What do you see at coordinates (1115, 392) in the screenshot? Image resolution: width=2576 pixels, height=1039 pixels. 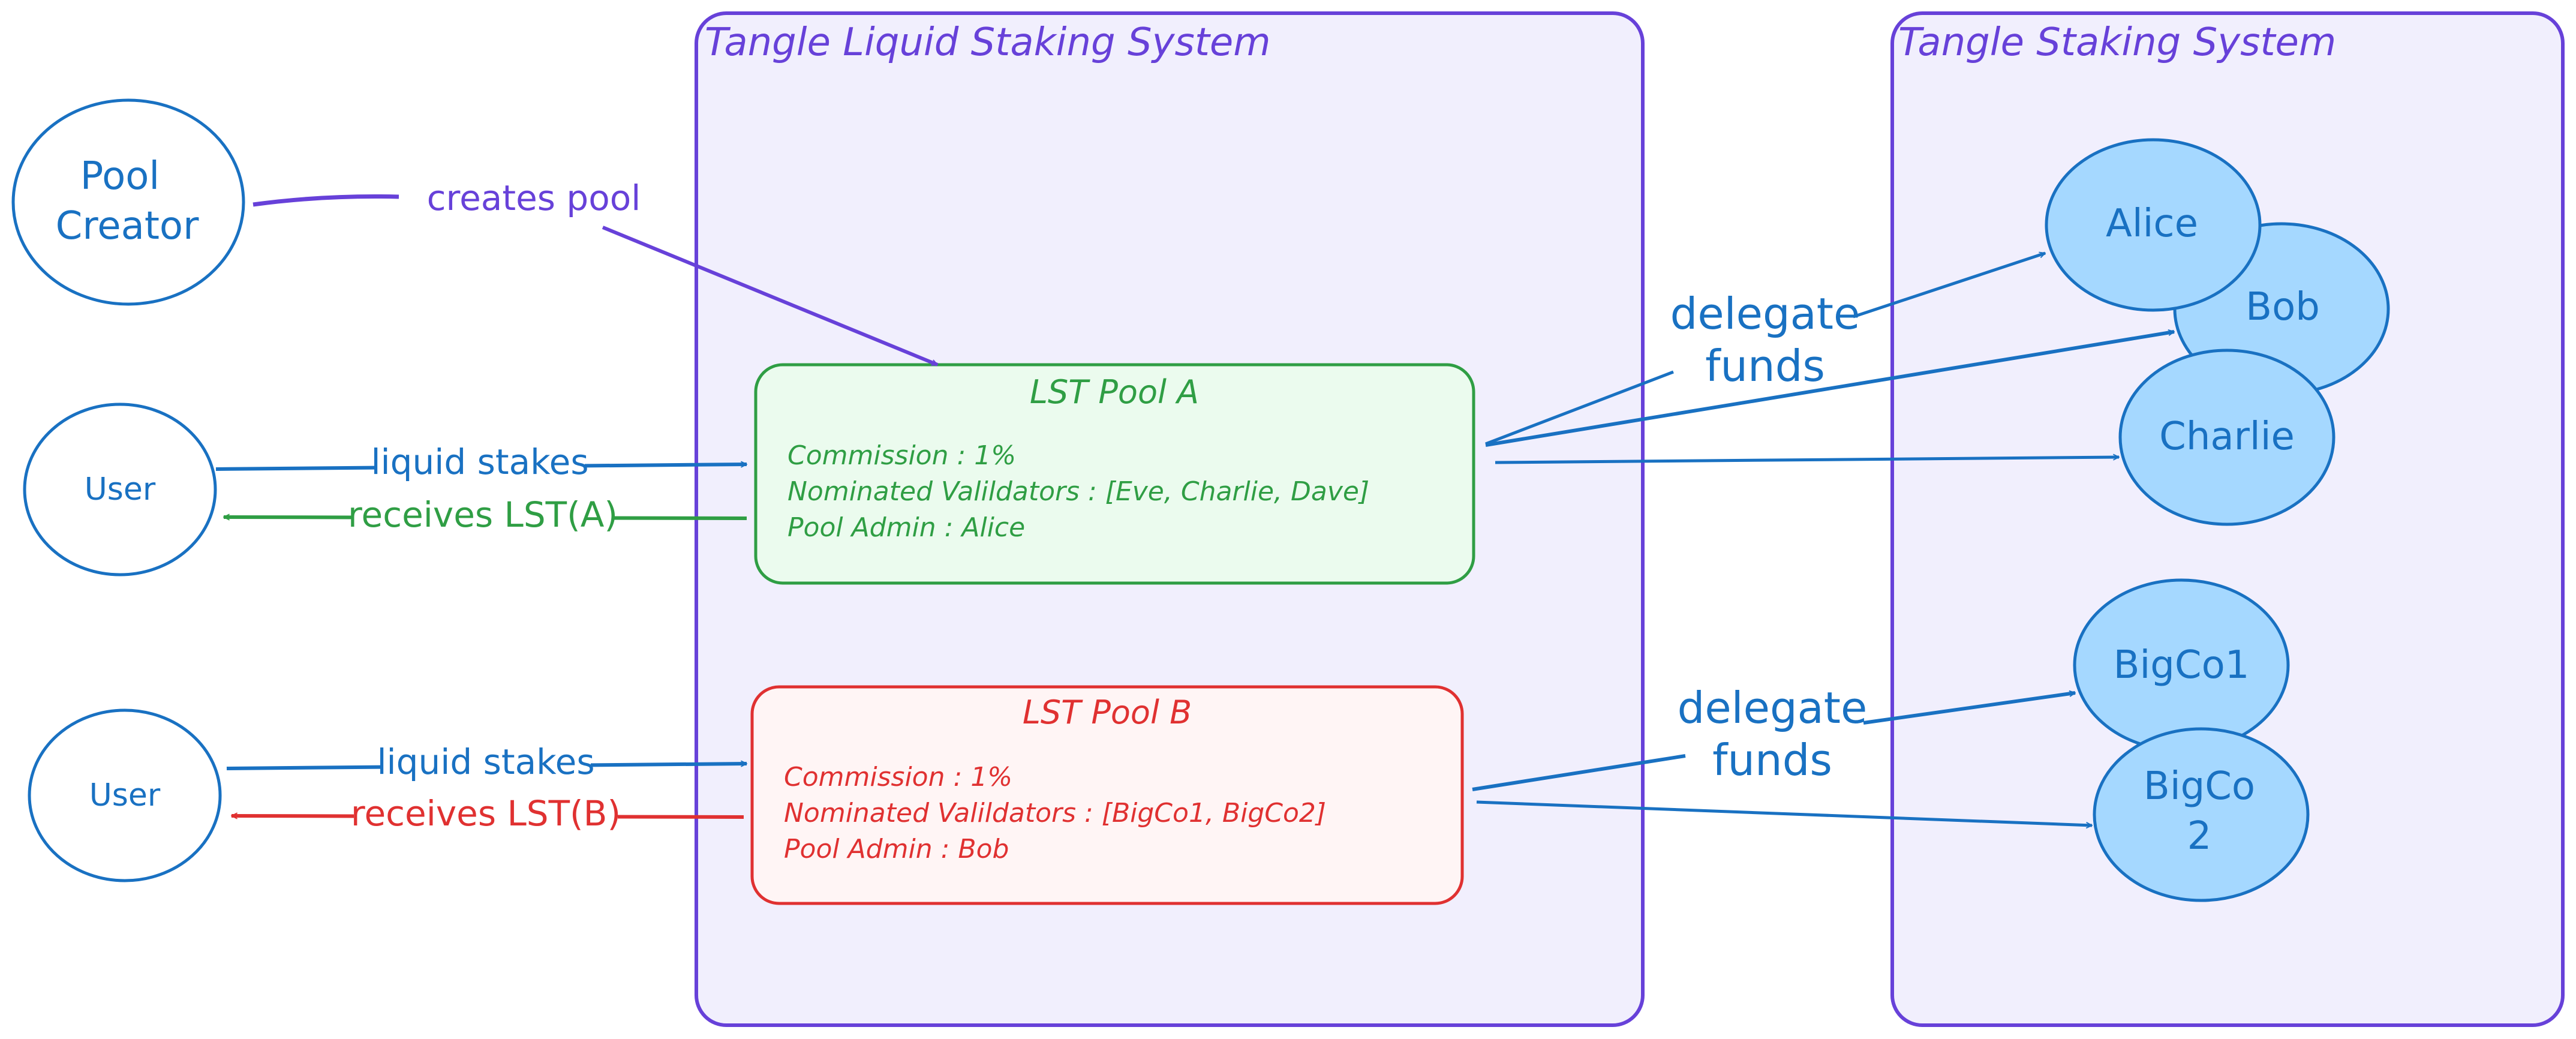 I see `lst-pool-a-title: LST Pool A` at bounding box center [1115, 392].